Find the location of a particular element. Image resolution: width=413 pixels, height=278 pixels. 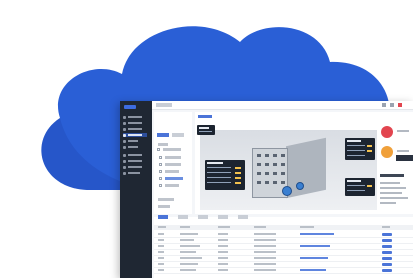

sidebar is located at coordinates (136, 189).